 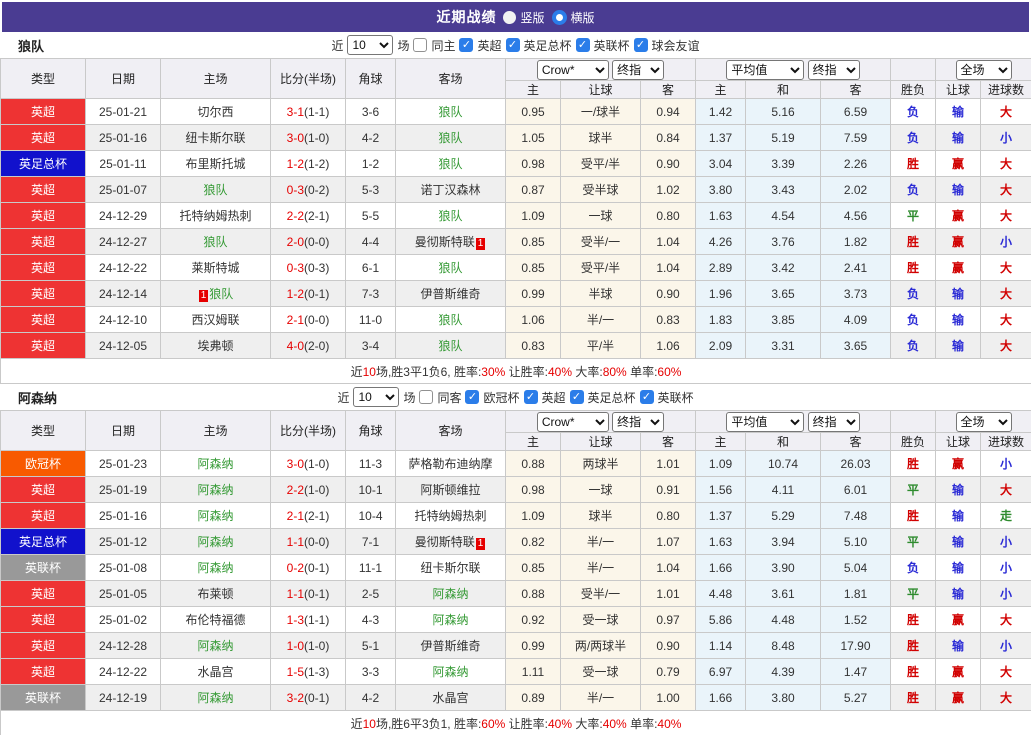 What do you see at coordinates (533, 345) in the screenshot?
I see `home-odds: 0.83` at bounding box center [533, 345].